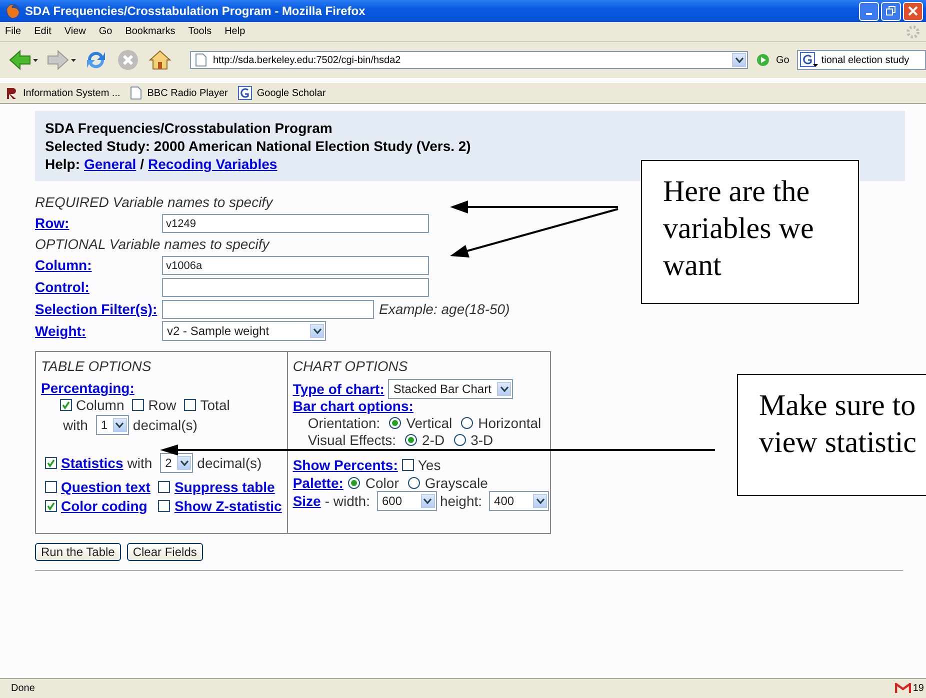  What do you see at coordinates (482, 440) in the screenshot?
I see `radio-label: 3-D` at bounding box center [482, 440].